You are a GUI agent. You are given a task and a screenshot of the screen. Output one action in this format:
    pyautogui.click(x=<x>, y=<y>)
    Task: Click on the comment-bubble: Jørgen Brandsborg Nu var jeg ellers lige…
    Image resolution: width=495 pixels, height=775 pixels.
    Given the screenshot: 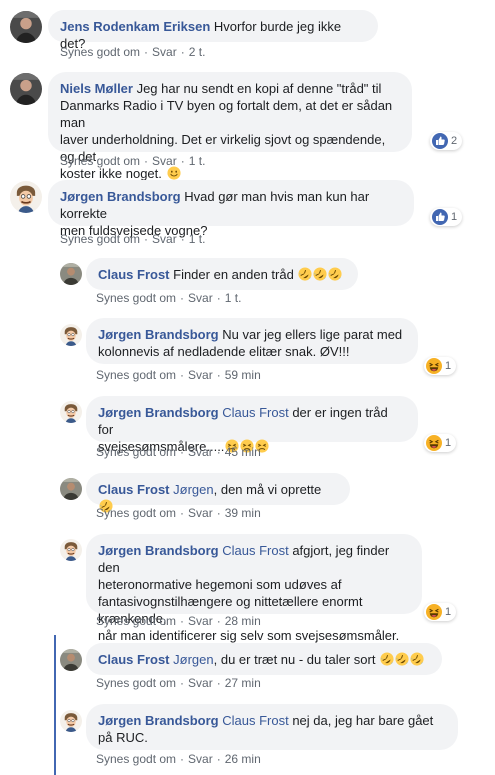 What is the action you would take?
    pyautogui.click(x=252, y=341)
    